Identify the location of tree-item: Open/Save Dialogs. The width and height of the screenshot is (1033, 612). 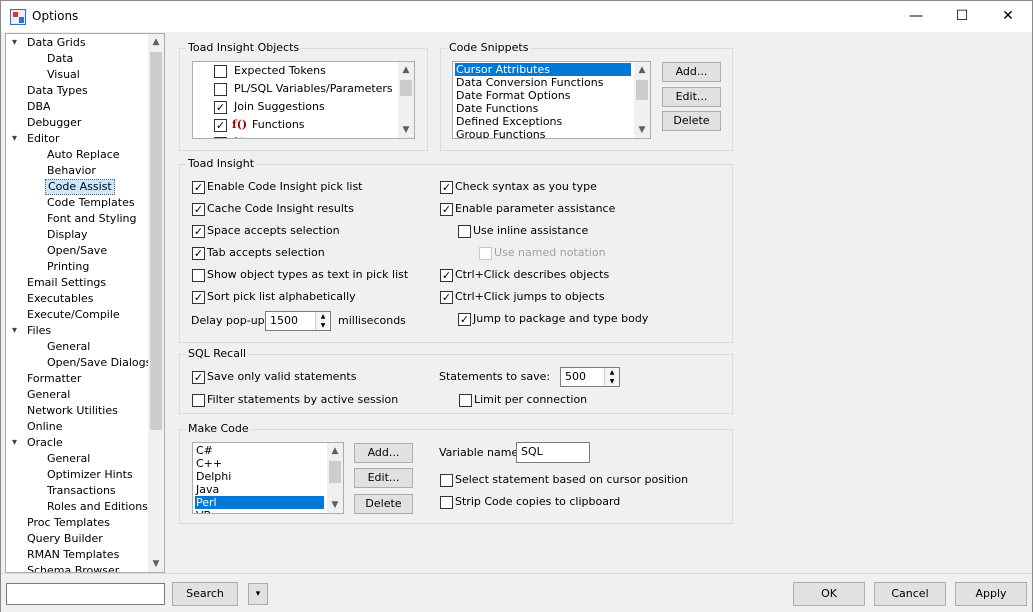
(99, 363).